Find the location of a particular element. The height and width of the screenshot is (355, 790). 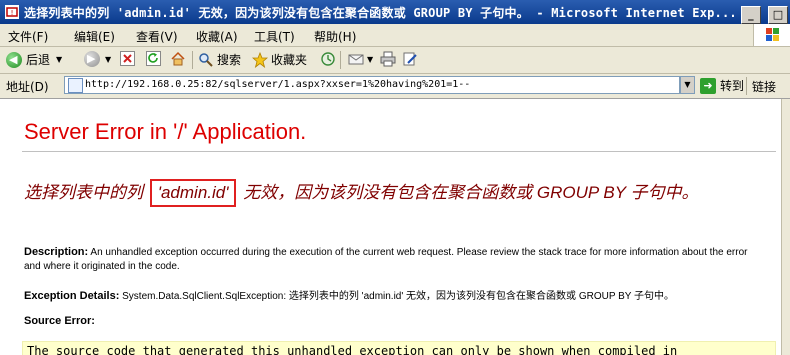

back-dropdown-icon: ▼ is located at coordinates (59, 59).